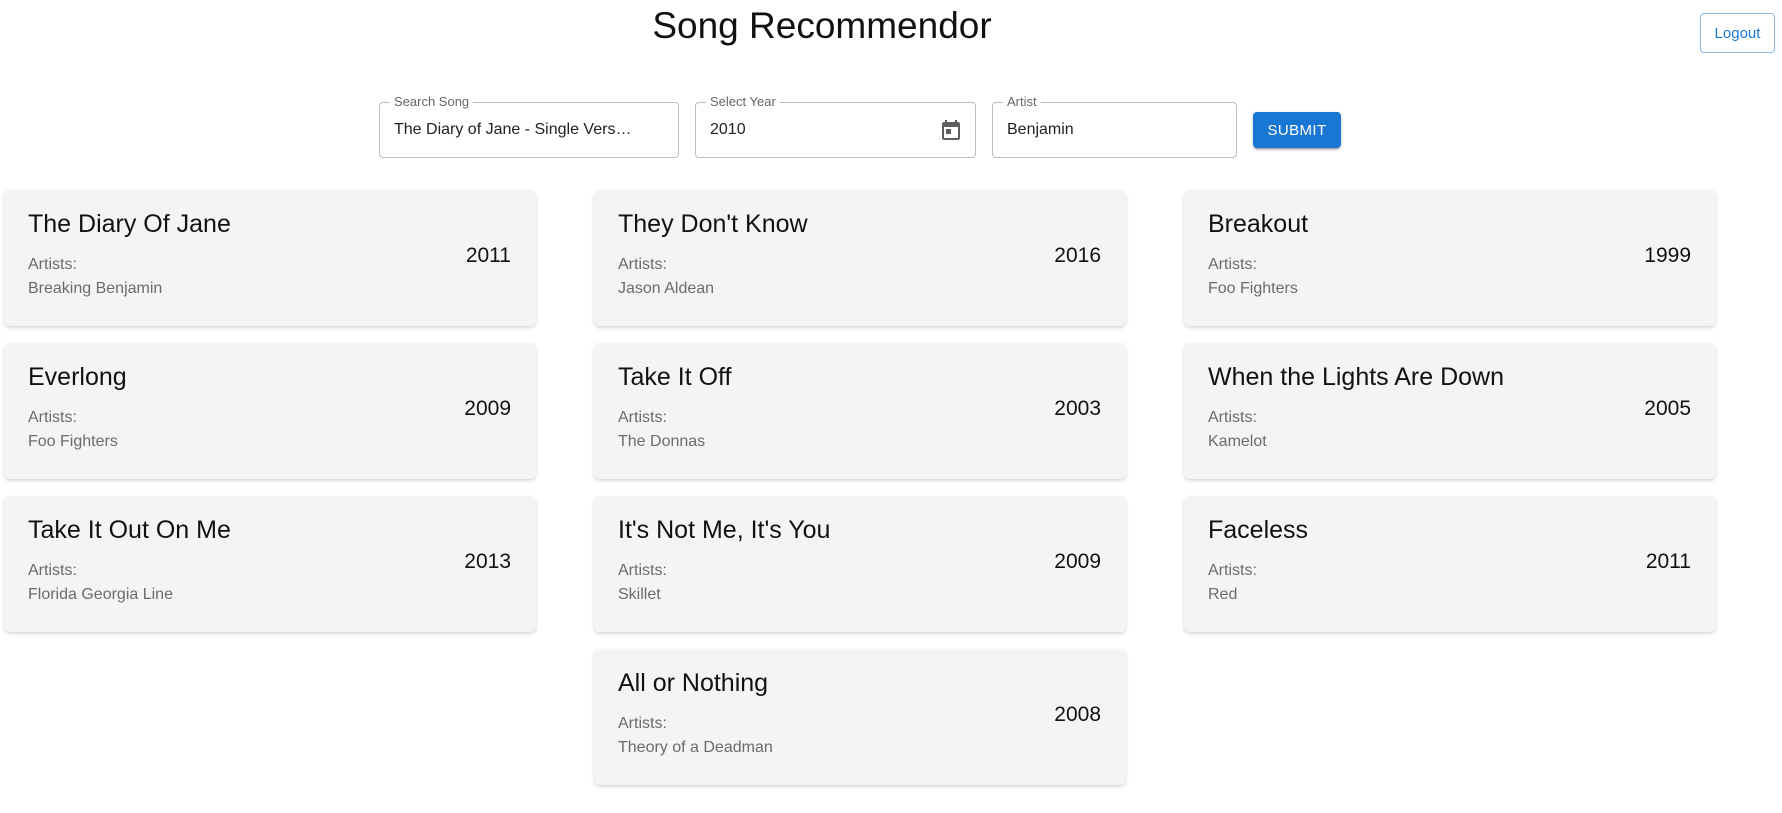 Image resolution: width=1782 pixels, height=813 pixels. I want to click on song-year: 2005, so click(1667, 408).